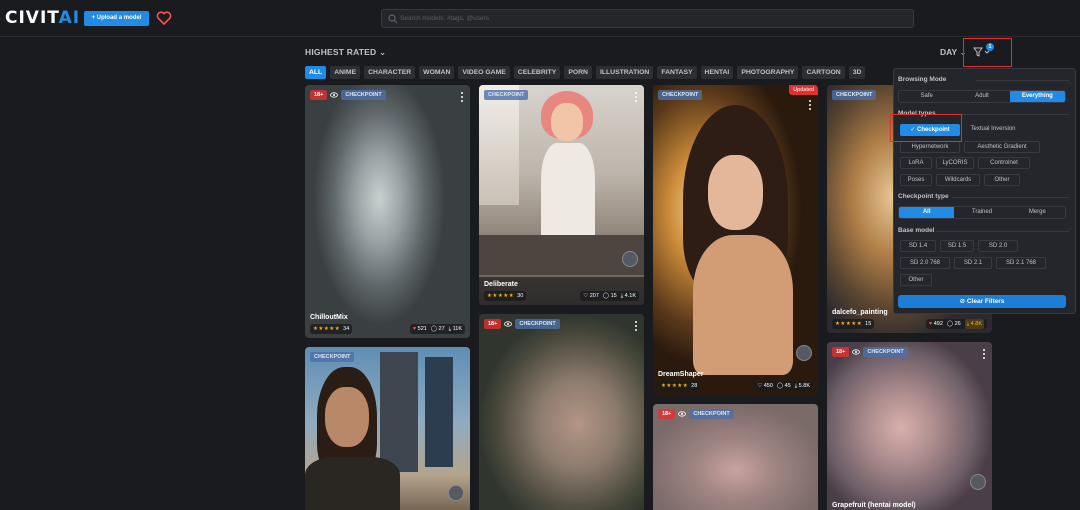  What do you see at coordinates (973, 263) in the screenshot?
I see `base-model-sd-2-1: SD 2.1` at bounding box center [973, 263].